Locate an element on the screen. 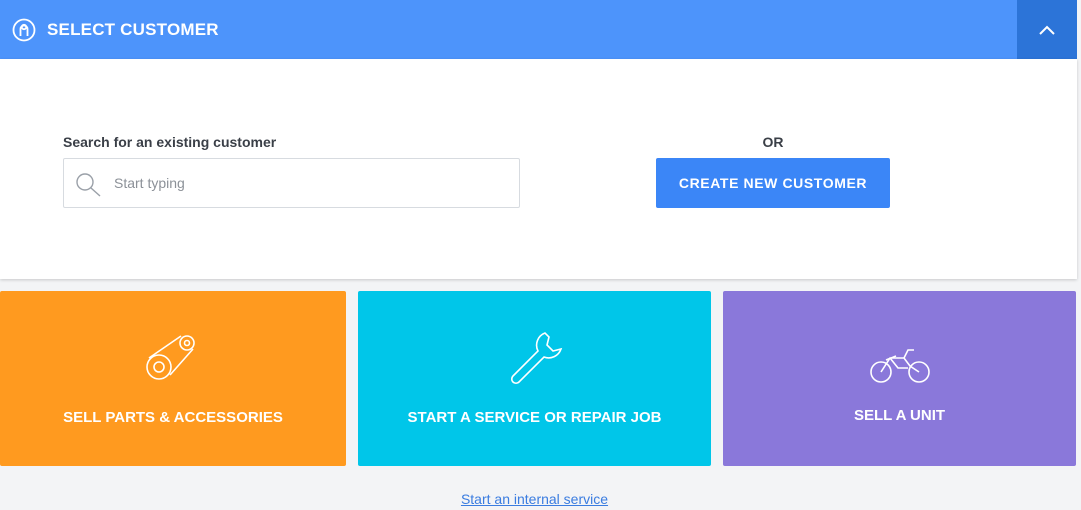  sell-unit-tile: SELL A UNIT is located at coordinates (899, 378).